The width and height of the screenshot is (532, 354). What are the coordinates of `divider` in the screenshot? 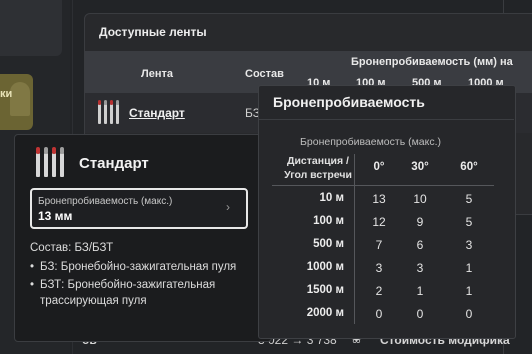 It's located at (386, 119).